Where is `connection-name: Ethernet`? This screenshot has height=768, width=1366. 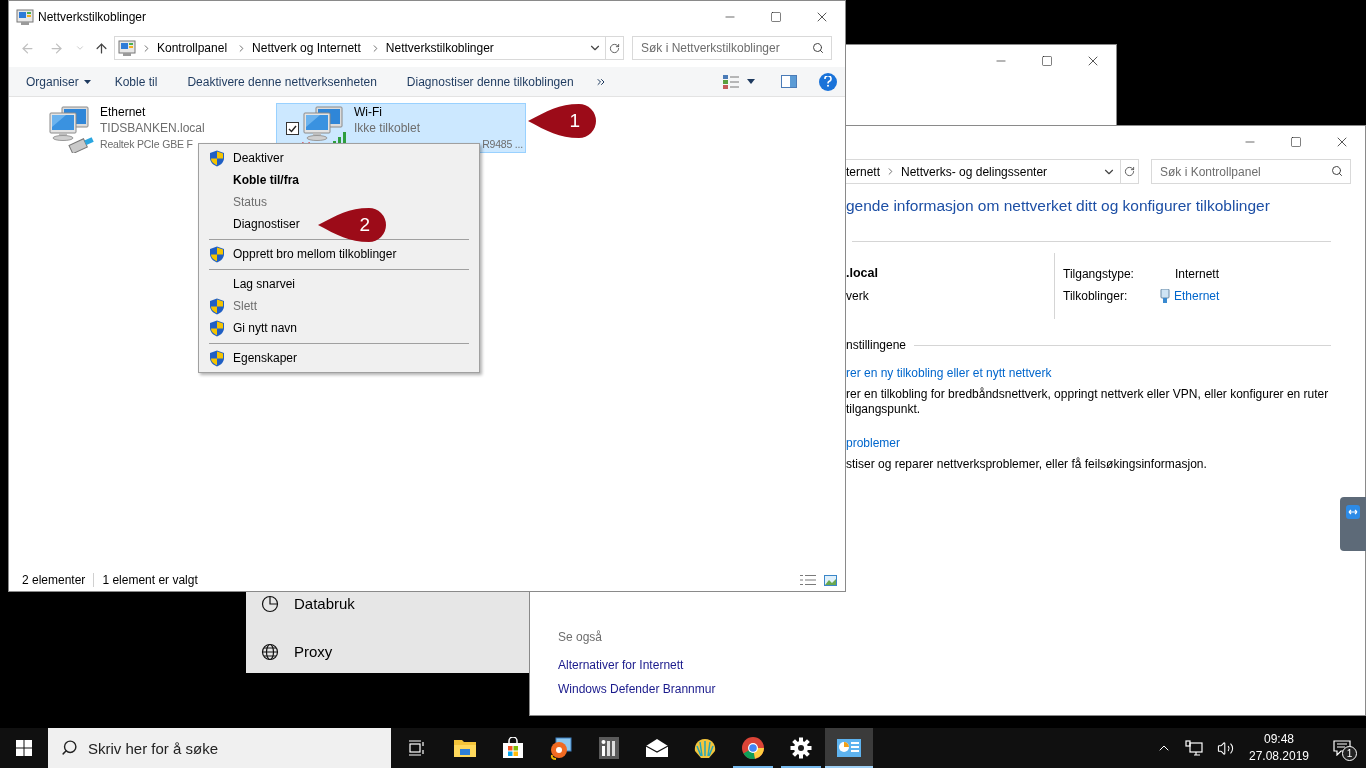
connection-name: Ethernet is located at coordinates (123, 112).